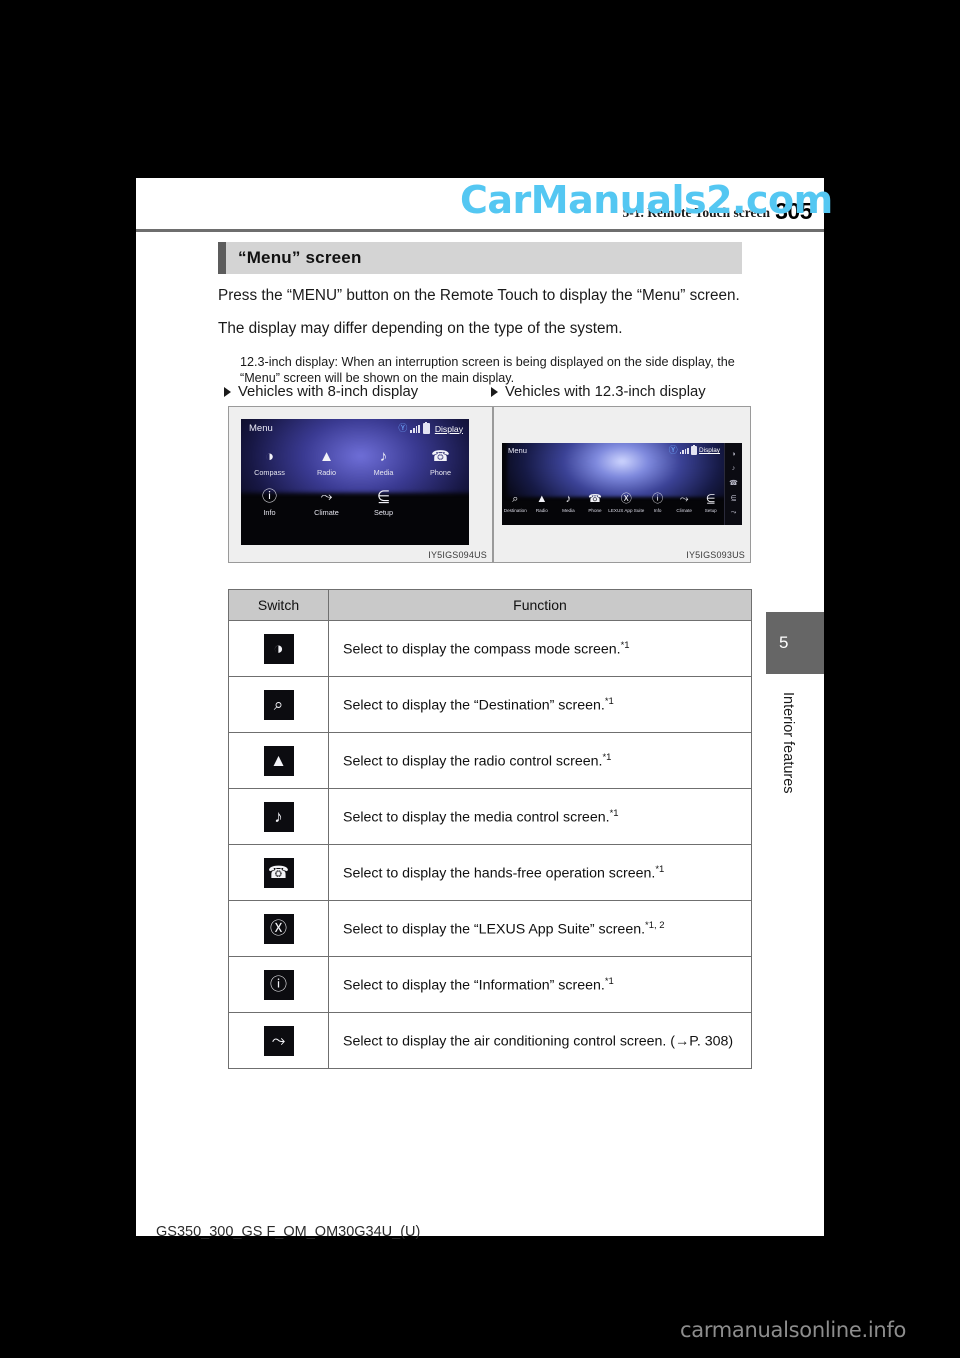 The height and width of the screenshot is (1358, 960). What do you see at coordinates (715, 555) in the screenshot?
I see `figure-caption-123: IY5IGS093US` at bounding box center [715, 555].